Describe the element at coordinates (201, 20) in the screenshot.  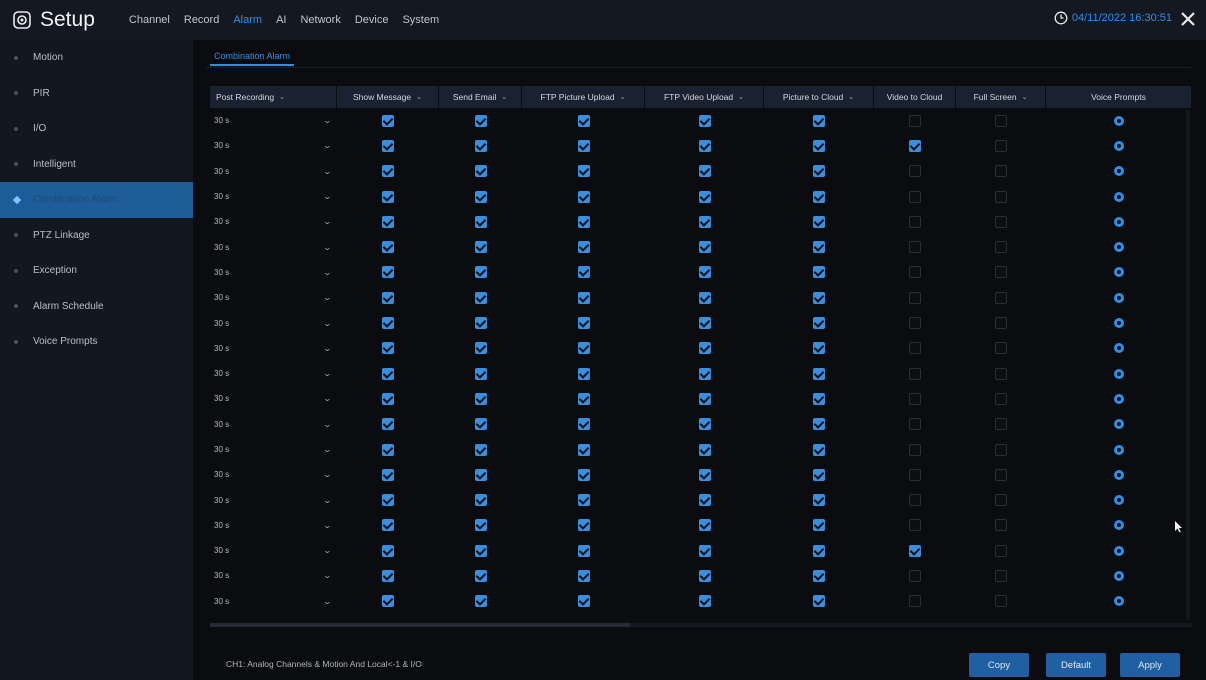
I see `menu-item-record: Record` at that location.